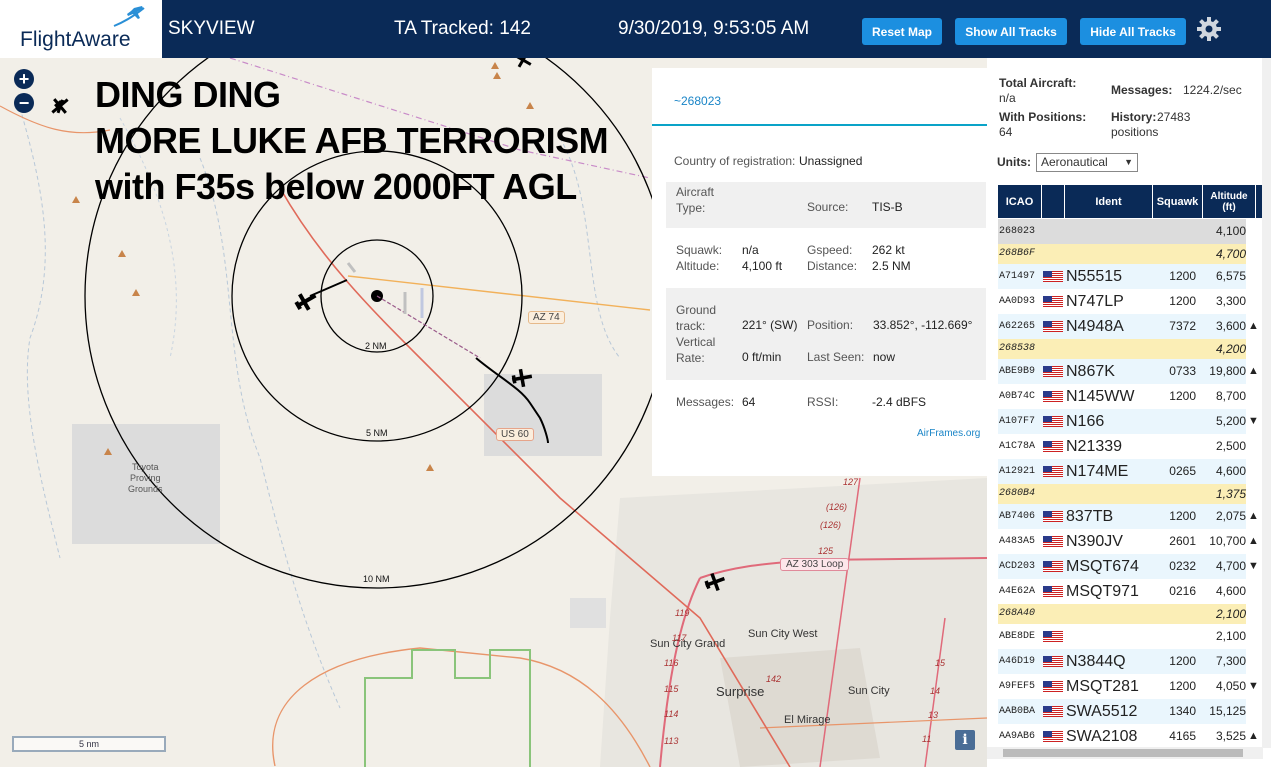 The image size is (1271, 767). What do you see at coordinates (770, 325) in the screenshot?
I see `ground-track-value: 221° (SW)` at bounding box center [770, 325].